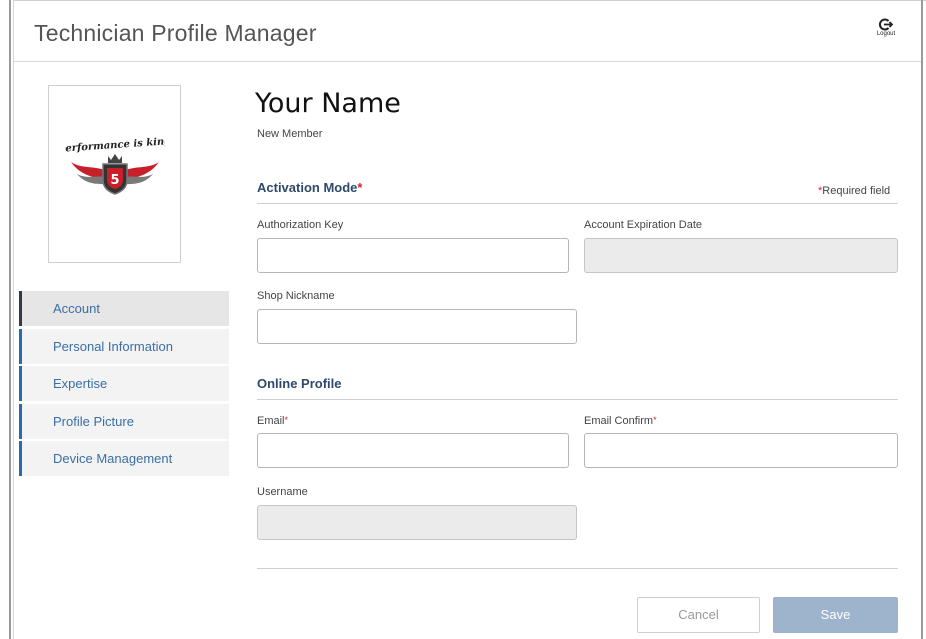 The width and height of the screenshot is (926, 639). I want to click on logout-label: Logout, so click(886, 34).